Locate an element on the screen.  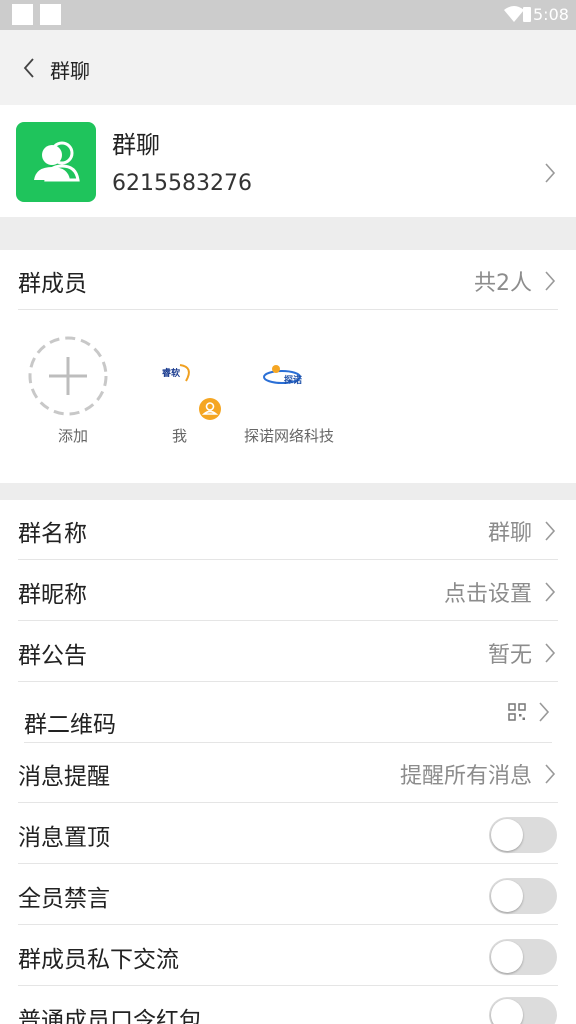
avatar-logo-text: 探诺 is located at coordinates (293, 381).